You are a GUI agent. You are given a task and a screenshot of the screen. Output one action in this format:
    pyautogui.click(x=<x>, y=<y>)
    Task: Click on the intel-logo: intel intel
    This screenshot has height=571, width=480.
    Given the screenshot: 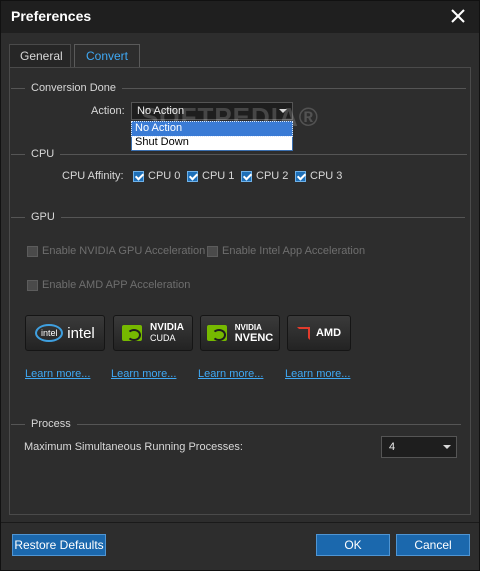 What is the action you would take?
    pyautogui.click(x=65, y=333)
    